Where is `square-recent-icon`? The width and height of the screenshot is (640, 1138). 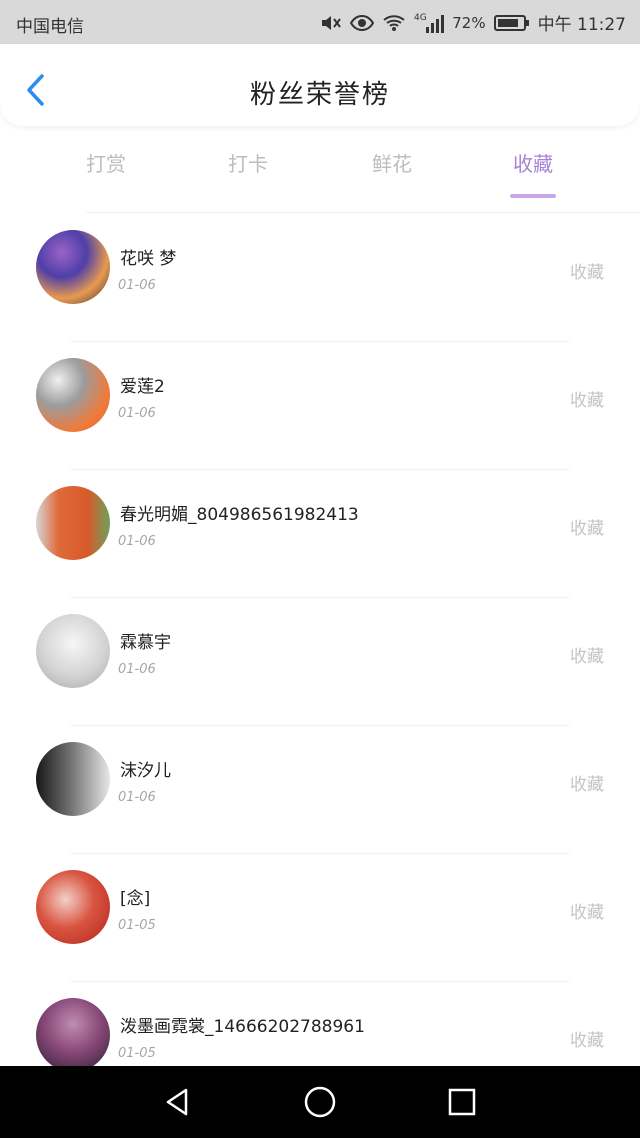
square-recent-icon is located at coordinates (462, 1102).